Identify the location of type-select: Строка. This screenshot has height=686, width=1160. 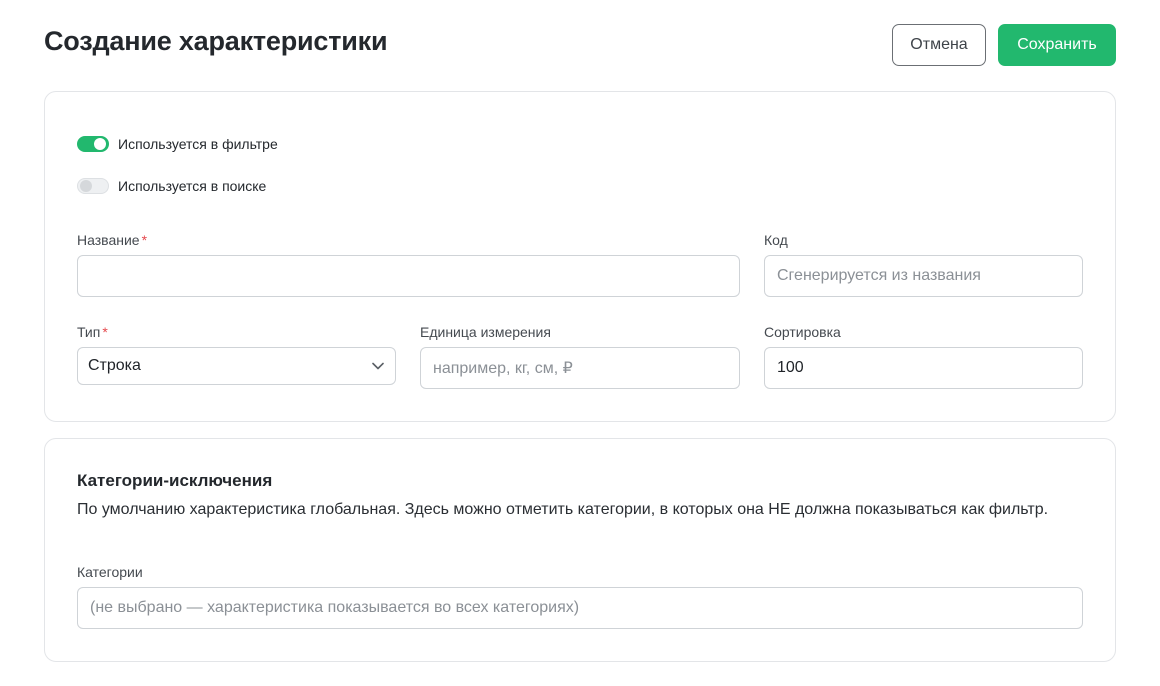
(236, 366).